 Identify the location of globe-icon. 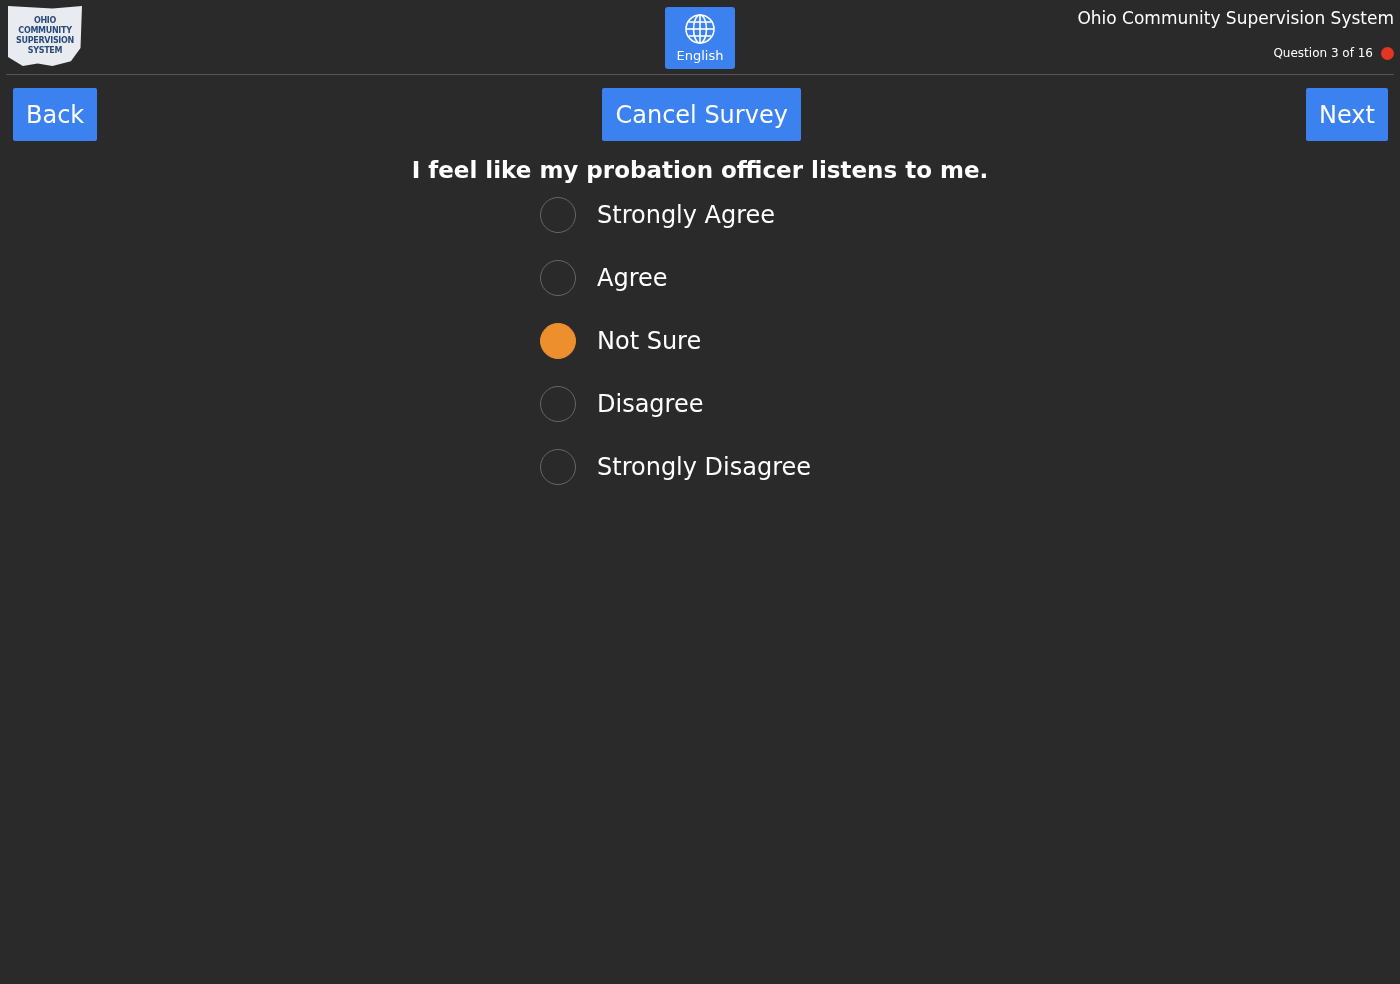
(700, 29).